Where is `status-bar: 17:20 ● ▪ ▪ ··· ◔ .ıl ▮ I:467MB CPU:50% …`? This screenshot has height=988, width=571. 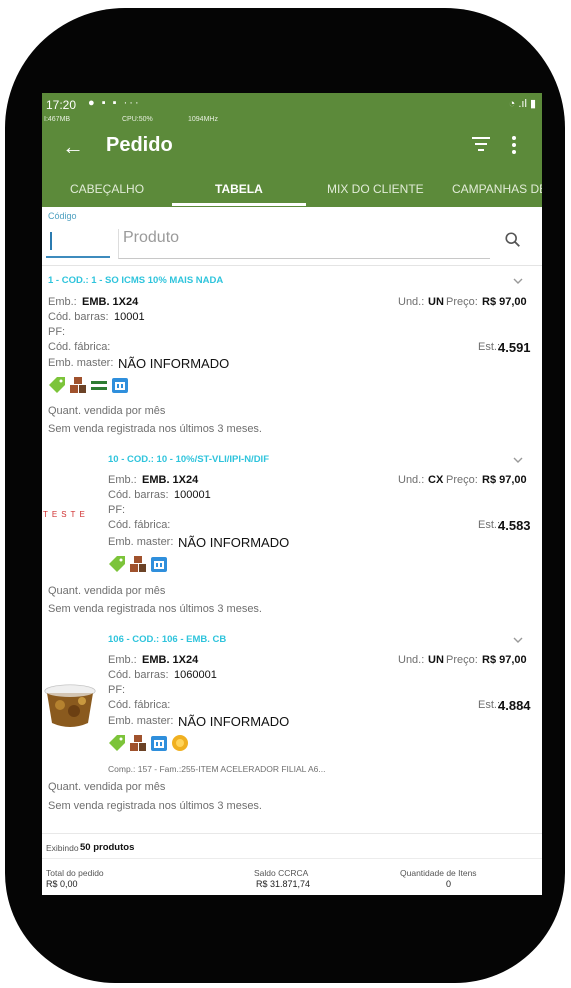
status-bar: 17:20 ● ▪ ▪ ··· ◔ .ıl ▮ I:467MB CPU:50% … is located at coordinates (292, 110).